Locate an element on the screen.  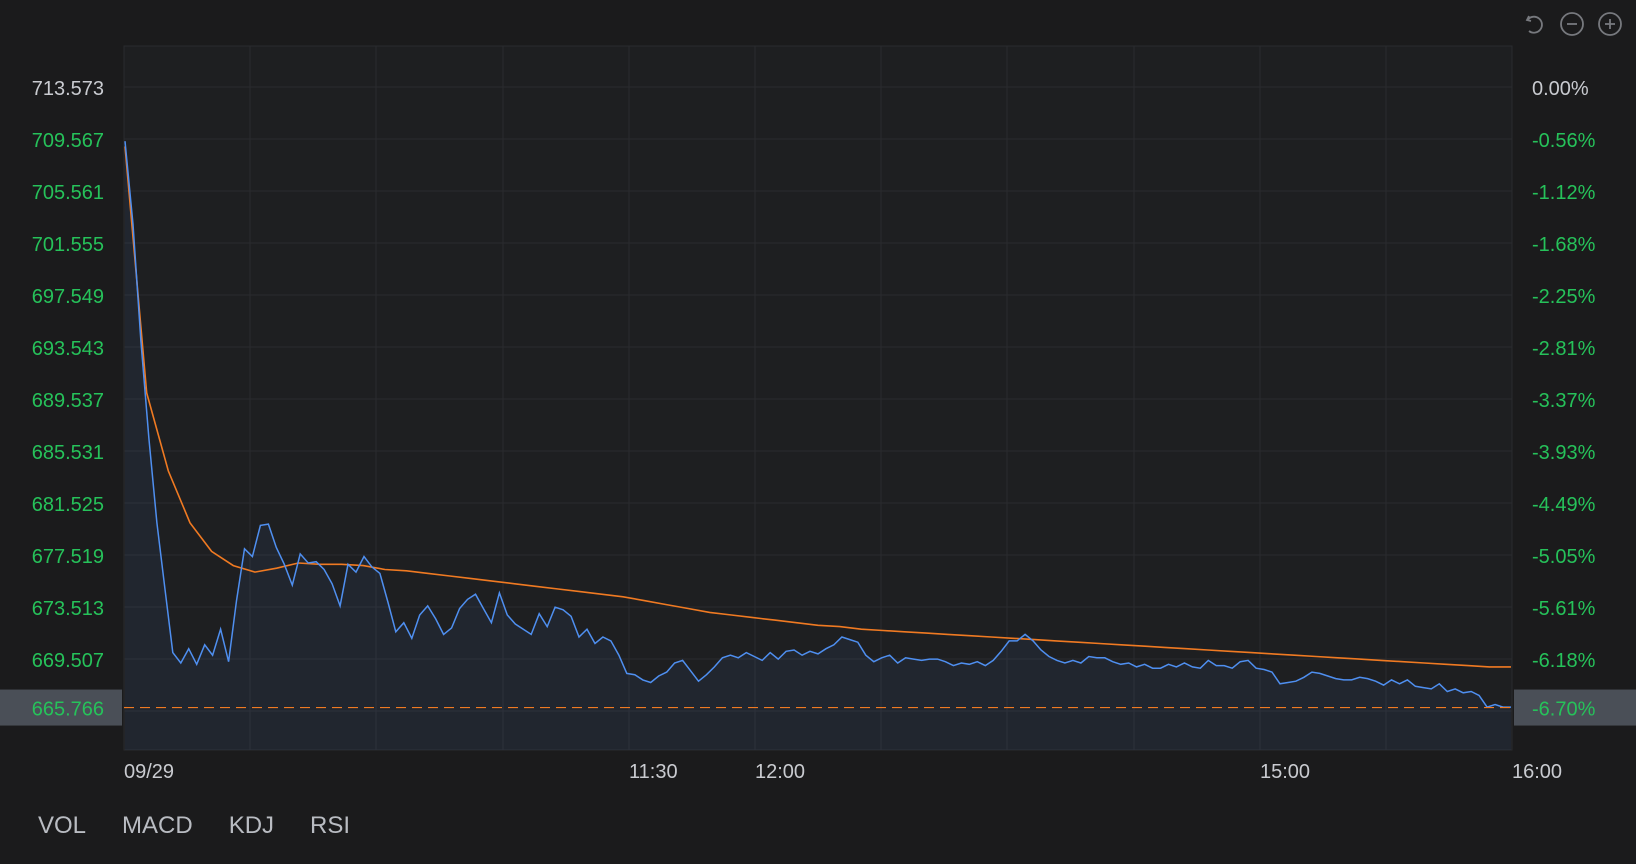
zoom-out-icon is located at coordinates (1572, 24).